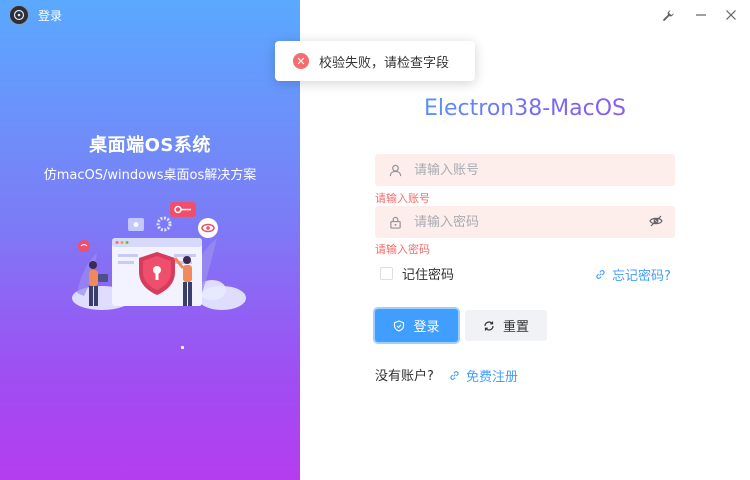 This screenshot has height=480, width=750. I want to click on shield-check-icon, so click(399, 325).